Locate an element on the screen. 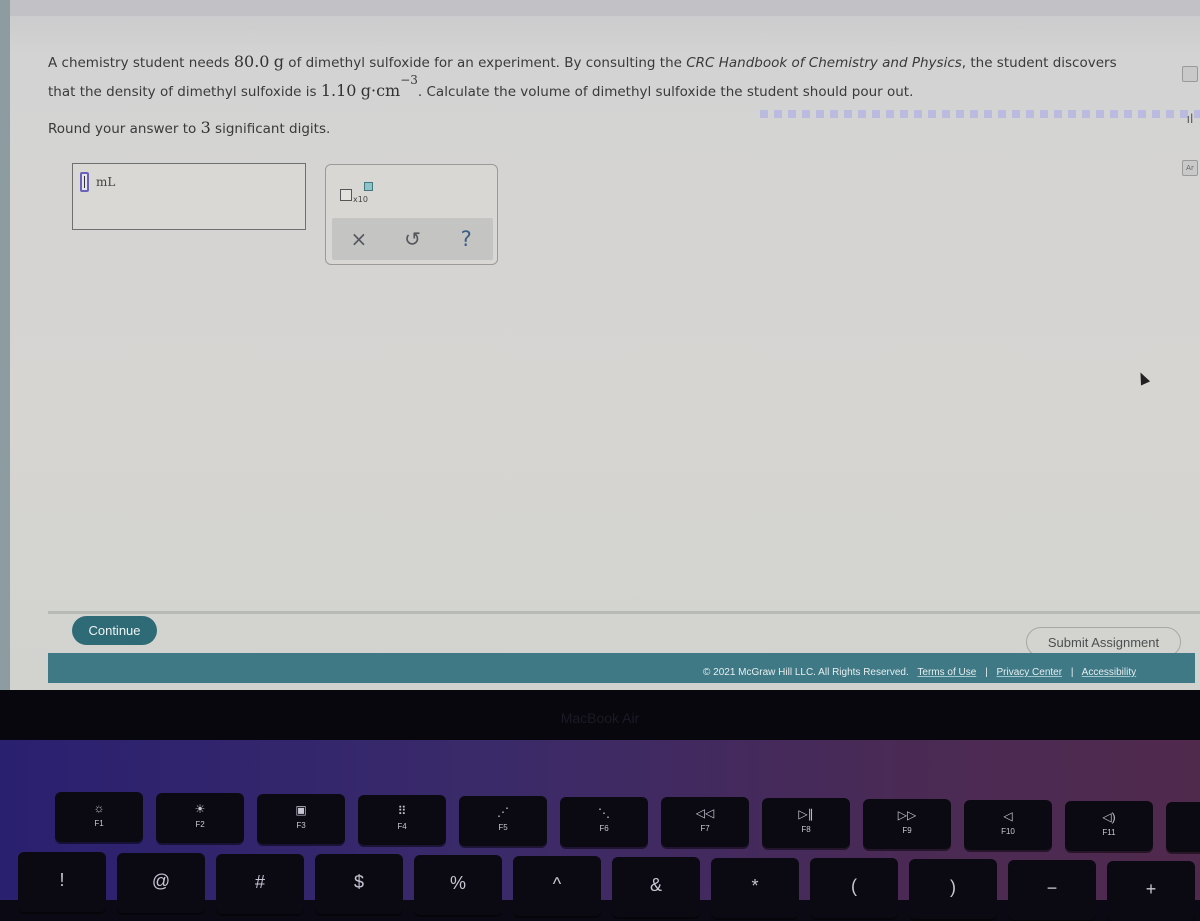 Image resolution: width=1200 pixels, height=921 pixels. side-toolbar: ıl Ar is located at coordinates (1190, 125).